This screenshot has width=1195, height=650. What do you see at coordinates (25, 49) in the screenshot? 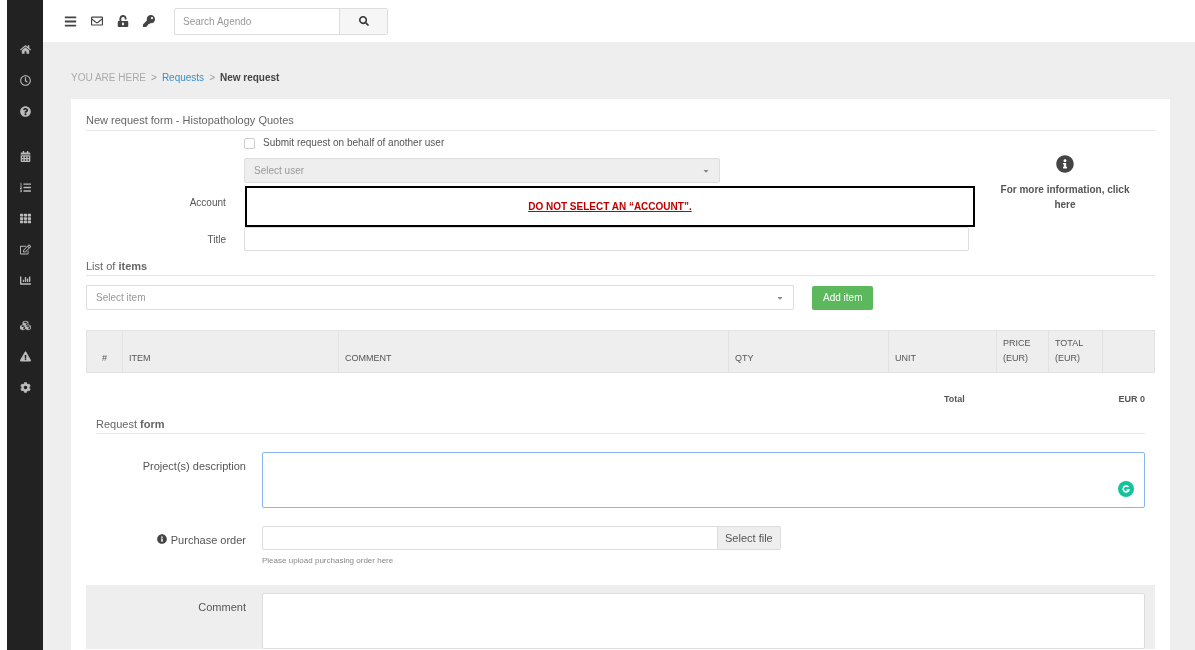
I see `home-icon` at bounding box center [25, 49].